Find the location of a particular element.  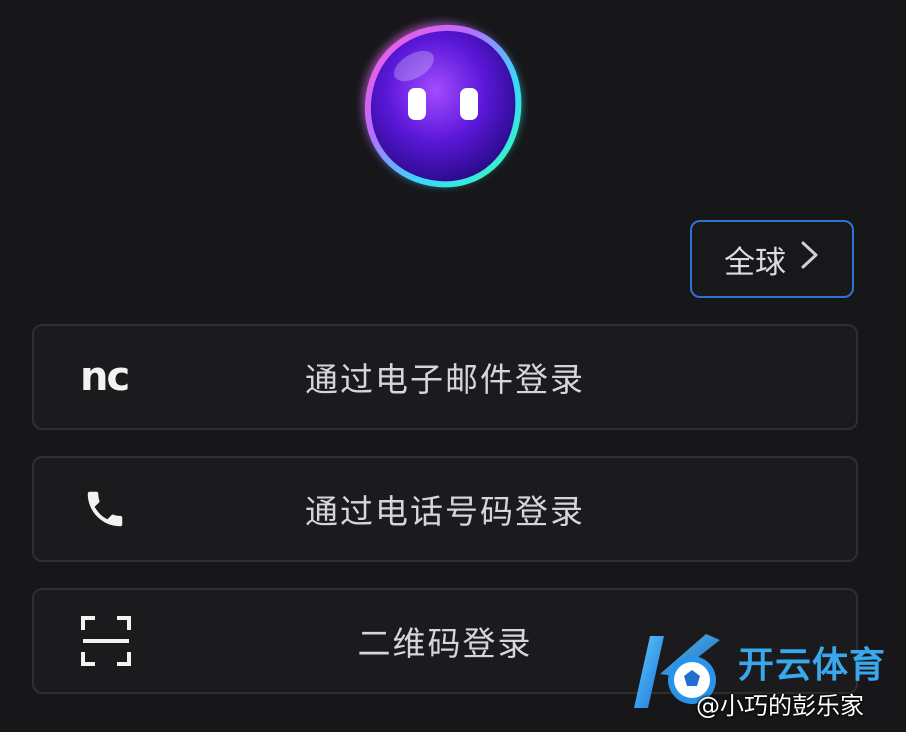

qr-login-button: 二维码登录 is located at coordinates (445, 641).